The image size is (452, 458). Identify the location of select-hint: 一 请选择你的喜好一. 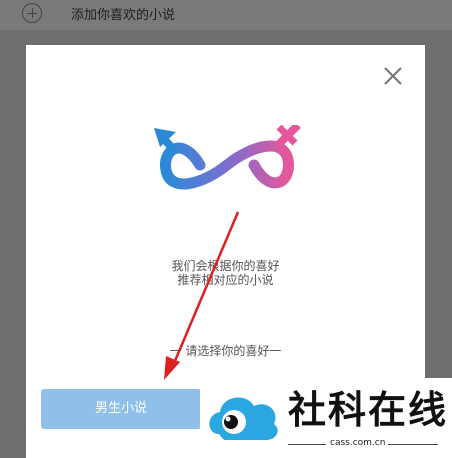
(225, 351).